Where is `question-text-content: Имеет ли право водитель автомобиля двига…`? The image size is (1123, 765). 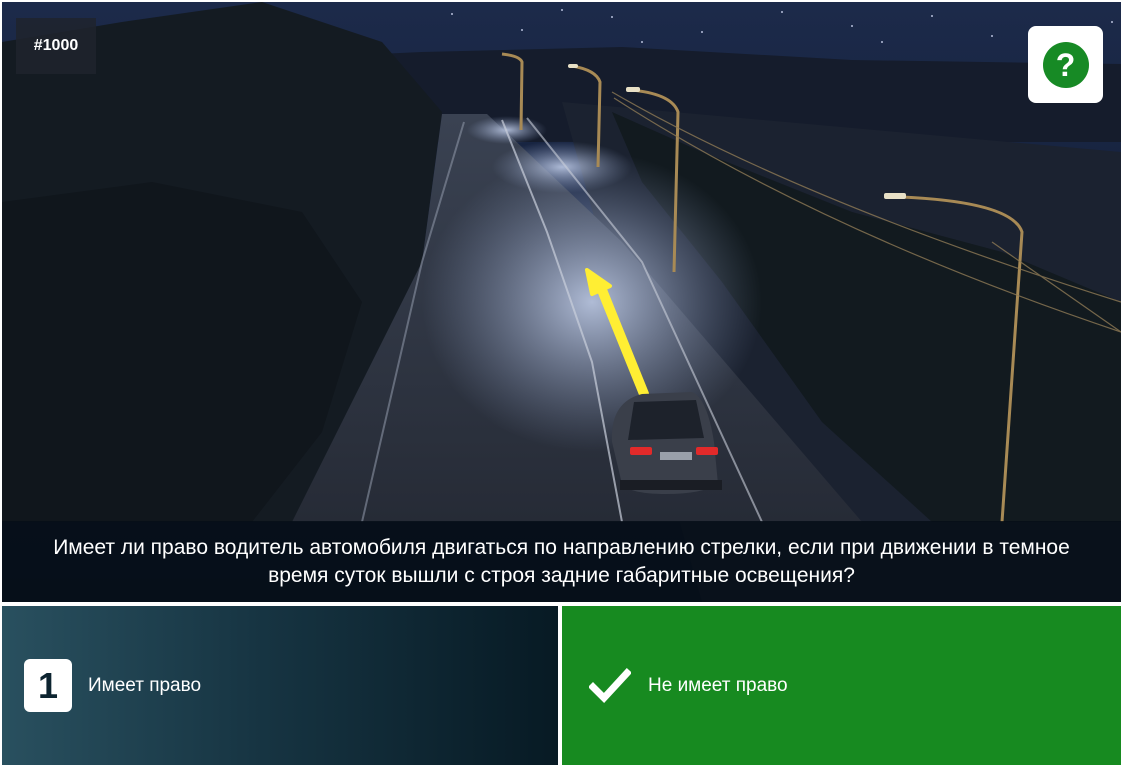 question-text-content: Имеет ли право водитель автомобиля двига… is located at coordinates (561, 561).